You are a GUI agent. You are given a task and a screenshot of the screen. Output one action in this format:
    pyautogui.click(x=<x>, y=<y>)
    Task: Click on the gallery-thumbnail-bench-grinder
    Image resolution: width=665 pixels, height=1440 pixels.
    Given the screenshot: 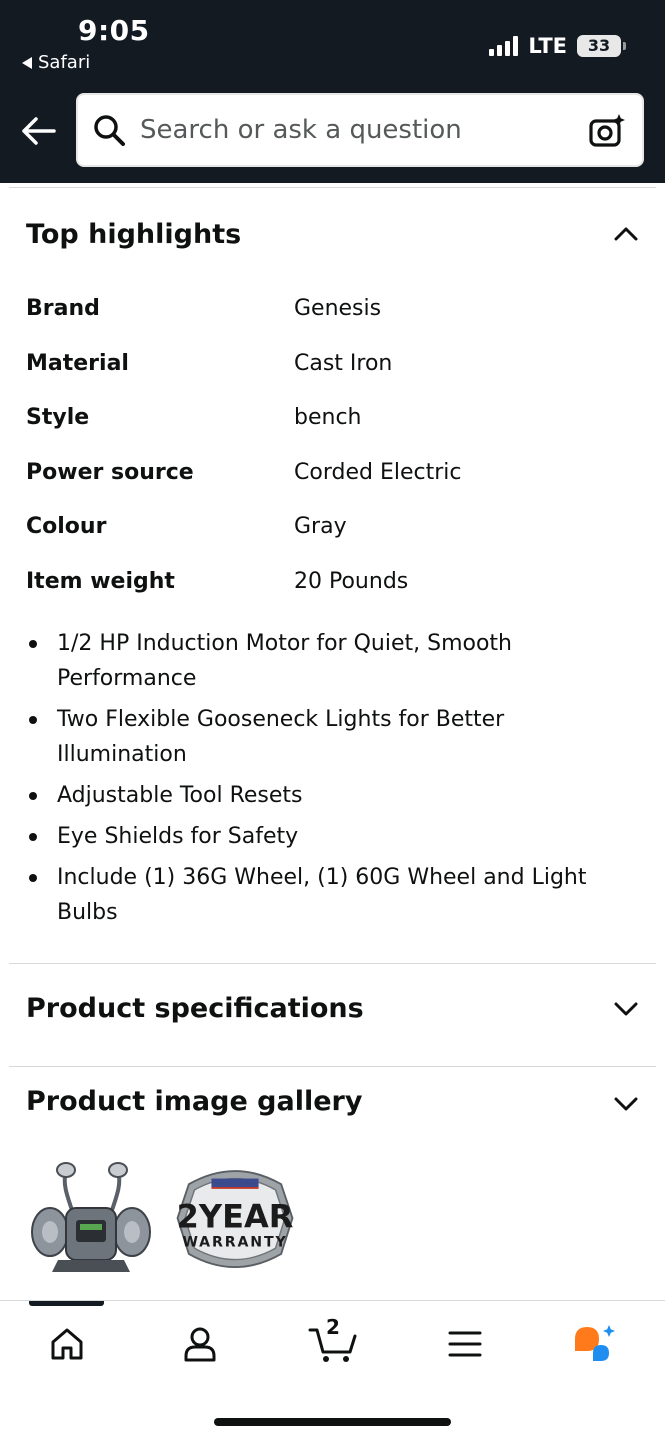 What is the action you would take?
    pyautogui.click(x=91, y=1220)
    